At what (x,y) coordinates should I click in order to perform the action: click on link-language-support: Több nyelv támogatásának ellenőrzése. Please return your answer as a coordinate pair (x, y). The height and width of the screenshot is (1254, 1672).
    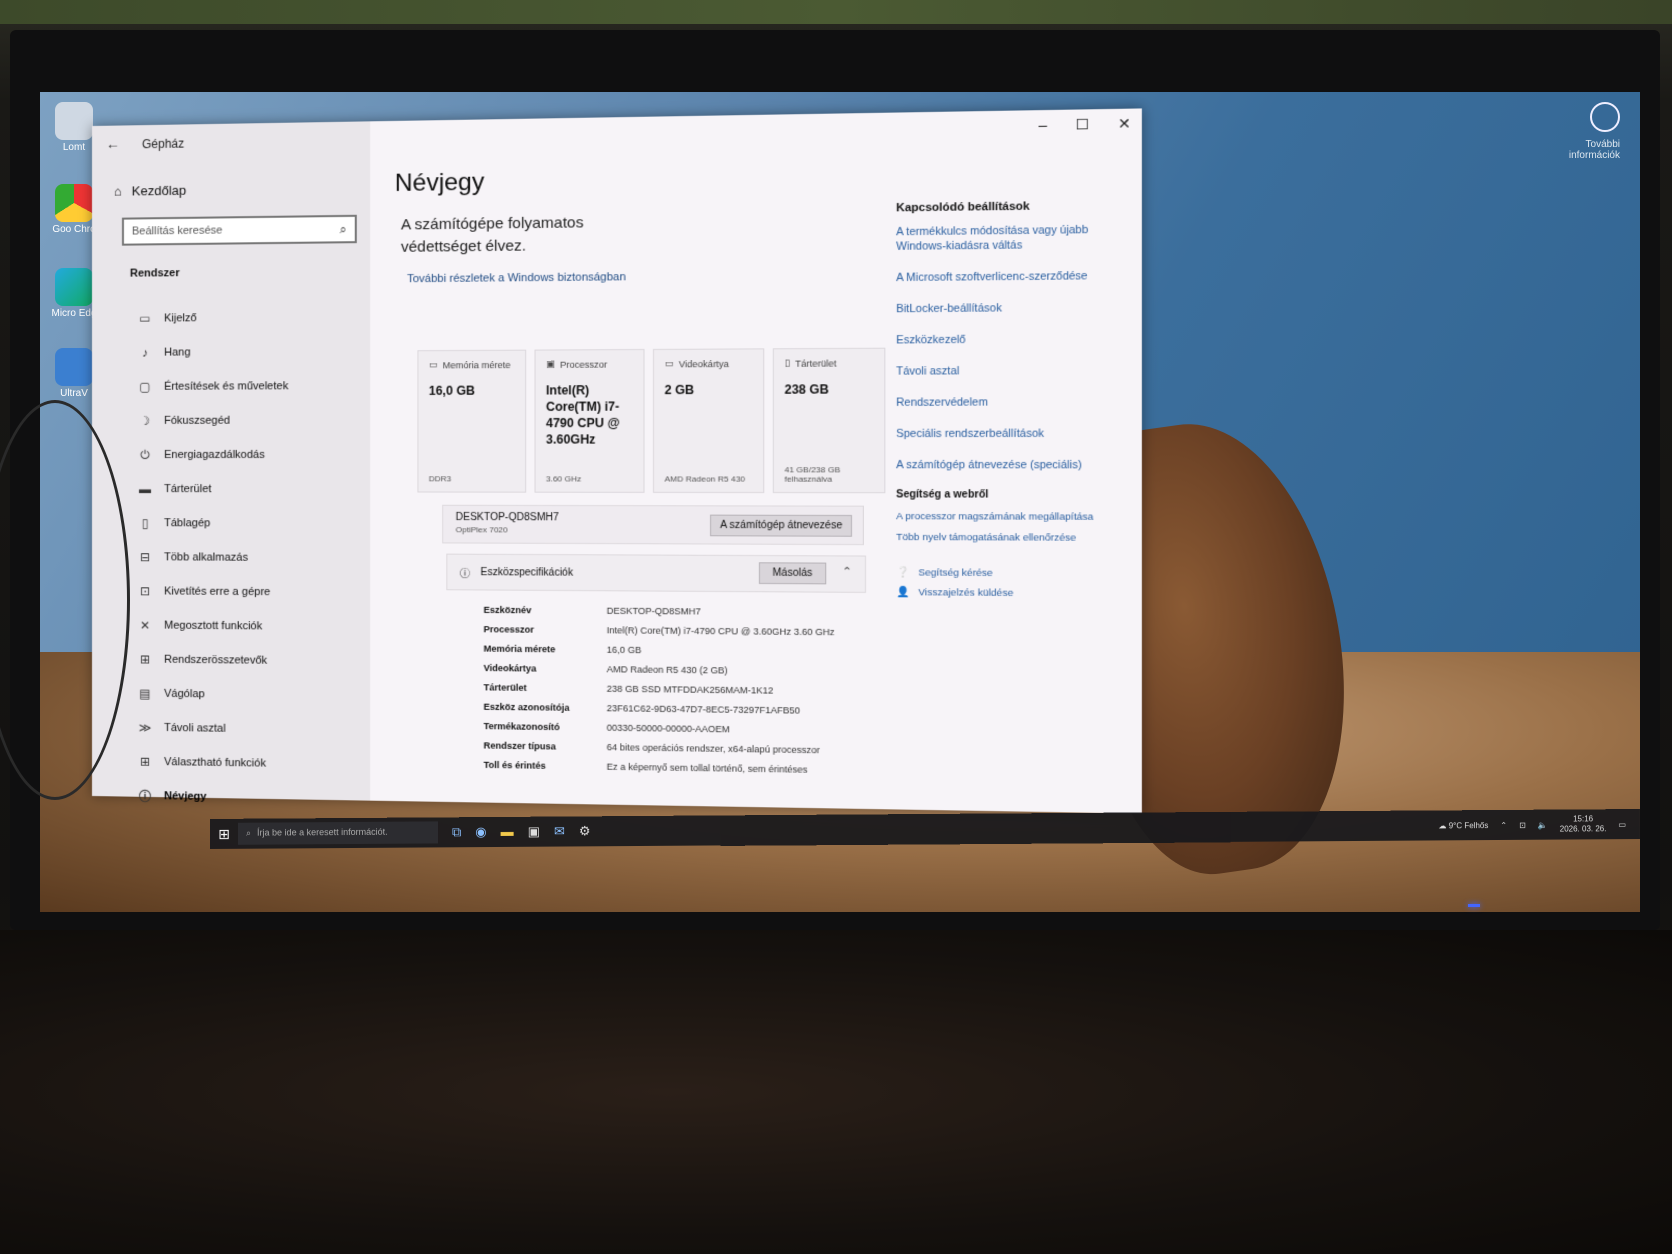
    Looking at the image, I should click on (1005, 538).